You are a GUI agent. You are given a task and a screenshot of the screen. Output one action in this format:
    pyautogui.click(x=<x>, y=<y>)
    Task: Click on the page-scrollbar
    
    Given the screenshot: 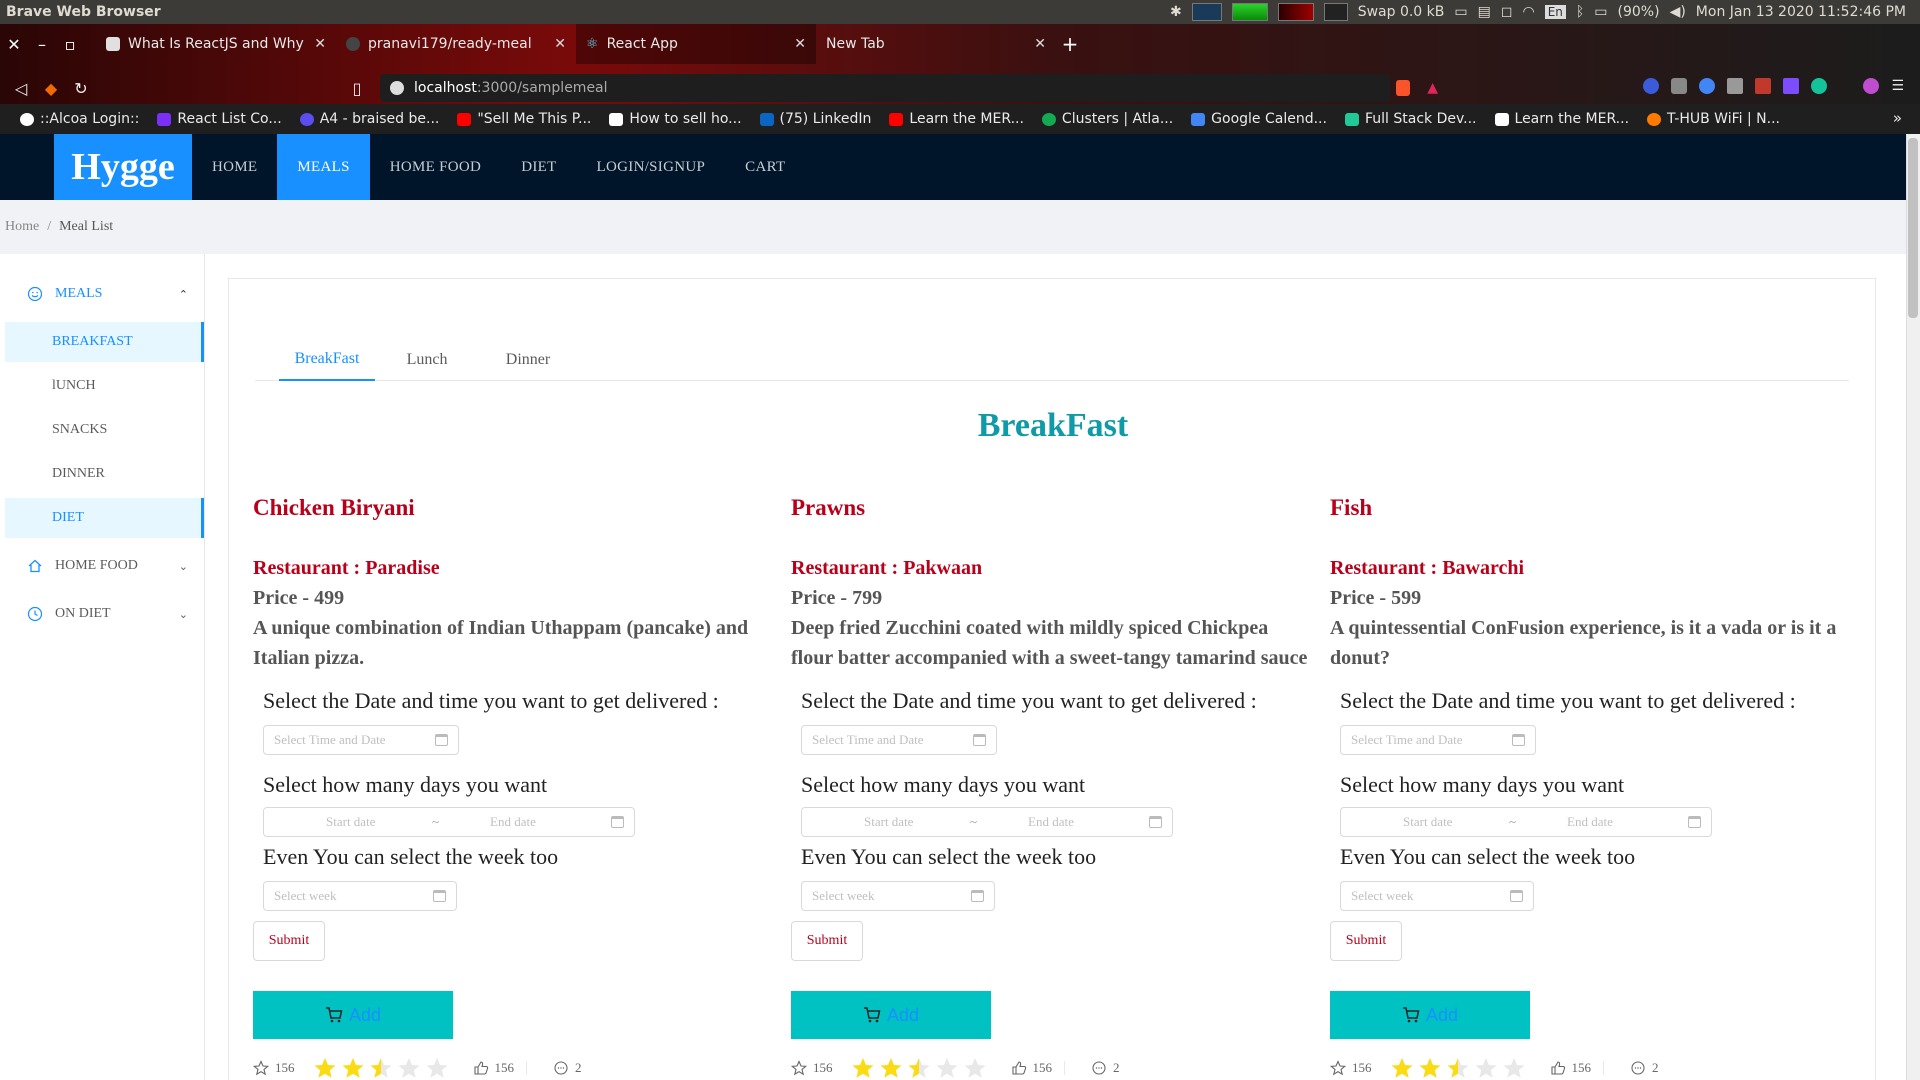 What is the action you would take?
    pyautogui.click(x=1913, y=607)
    